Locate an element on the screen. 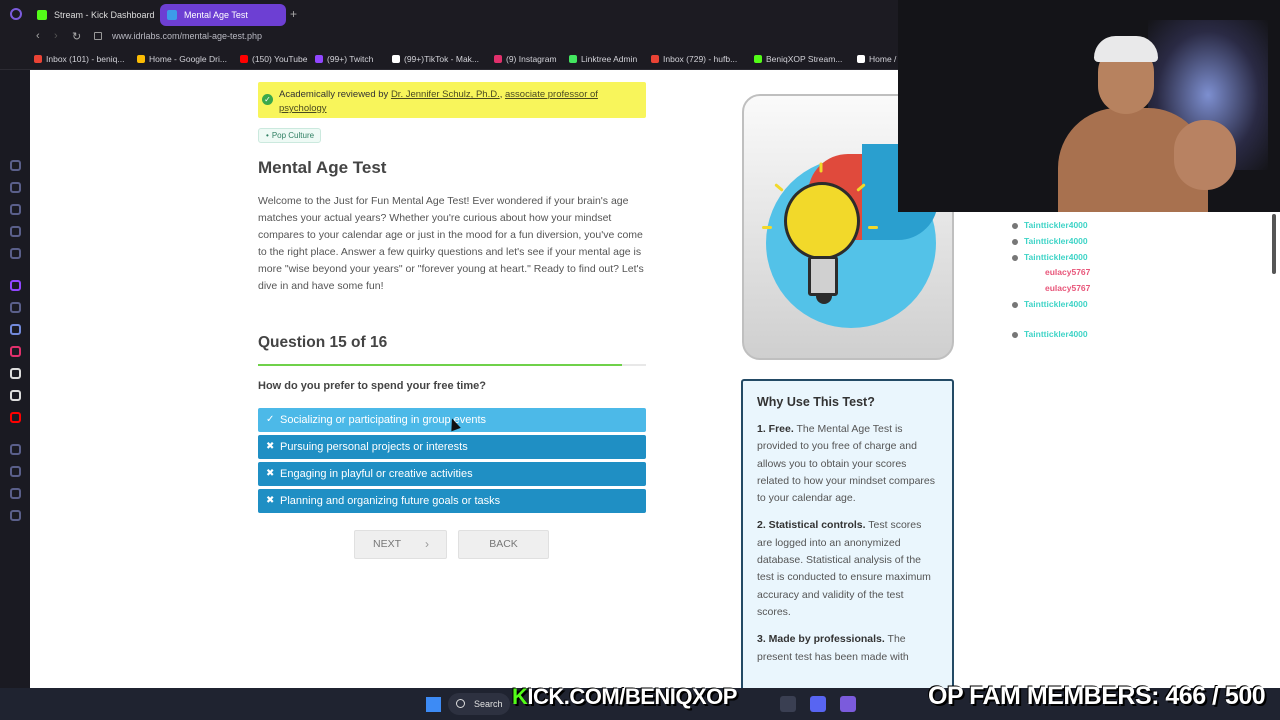  bag-icon is located at coordinates (15, 209).